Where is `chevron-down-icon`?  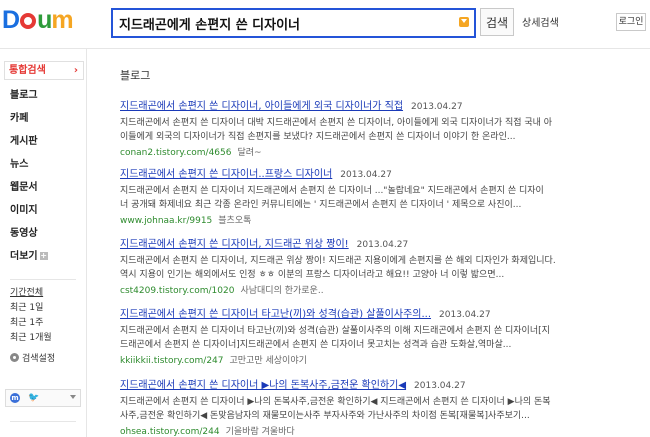 chevron-down-icon is located at coordinates (73, 397).